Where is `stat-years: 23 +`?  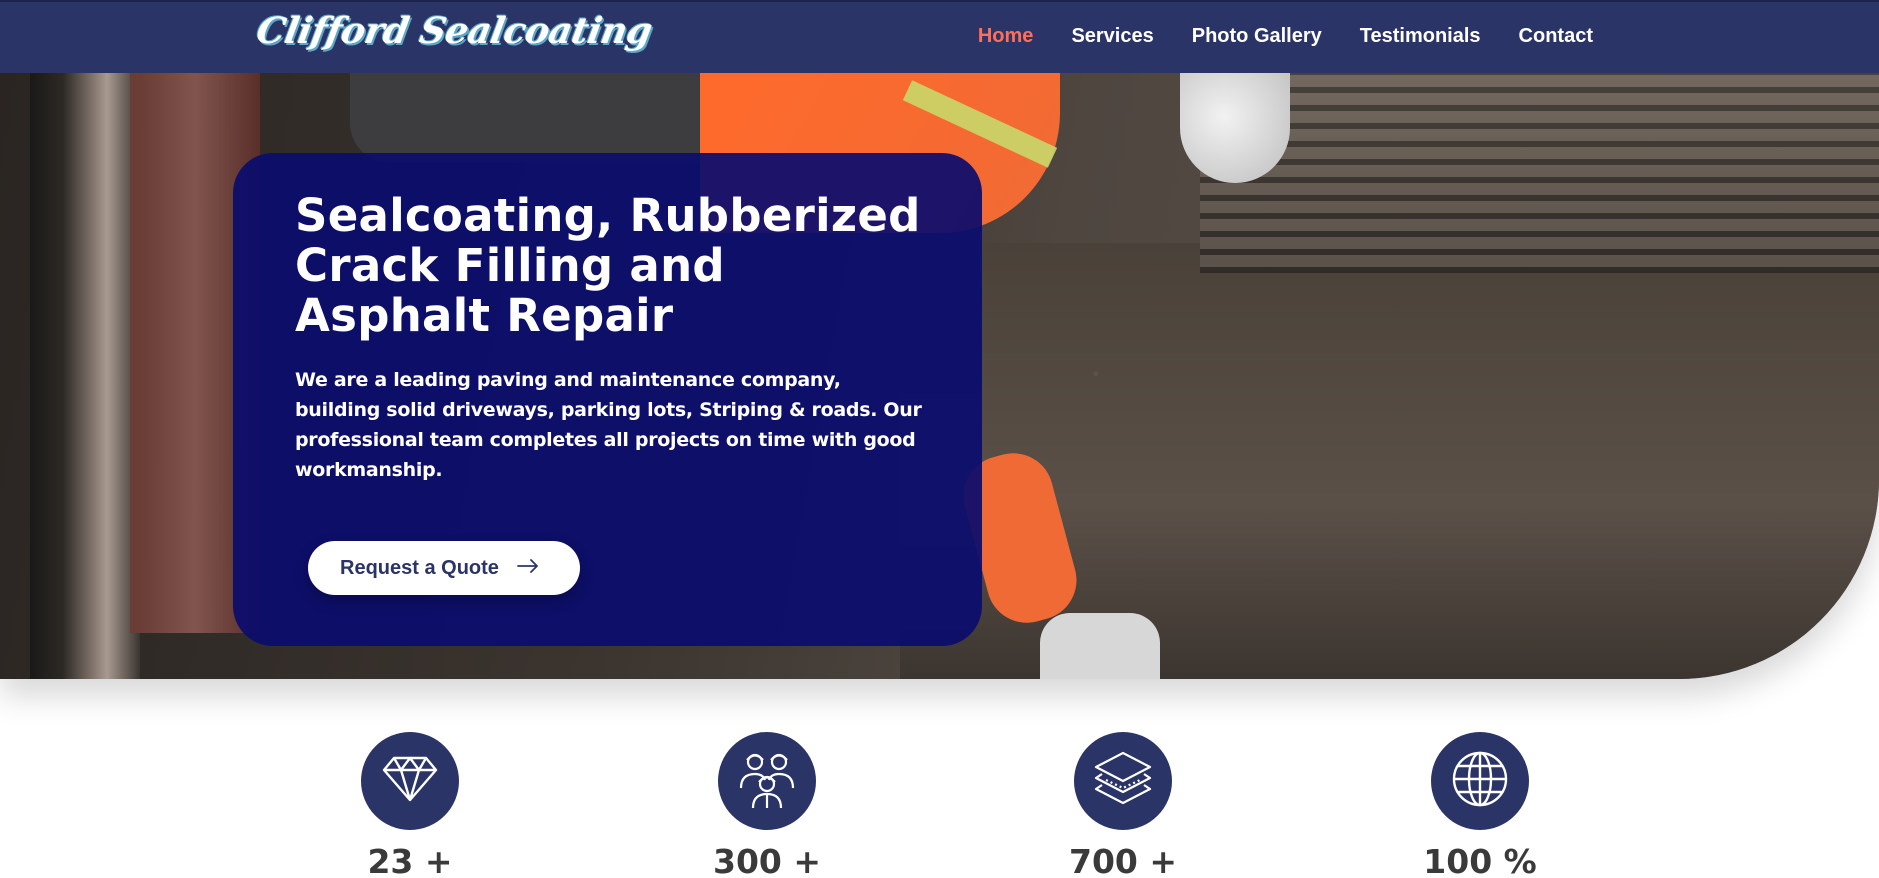 stat-years: 23 + is located at coordinates (410, 805).